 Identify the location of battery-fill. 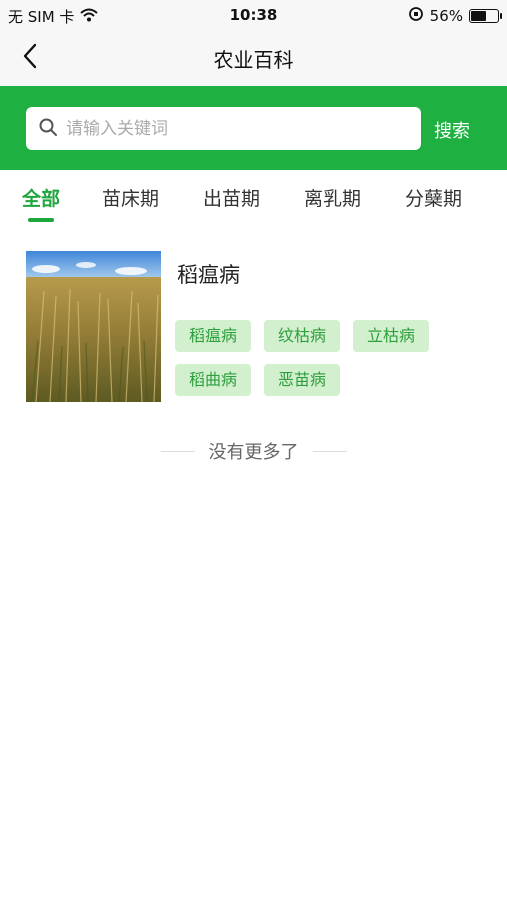
(478, 16).